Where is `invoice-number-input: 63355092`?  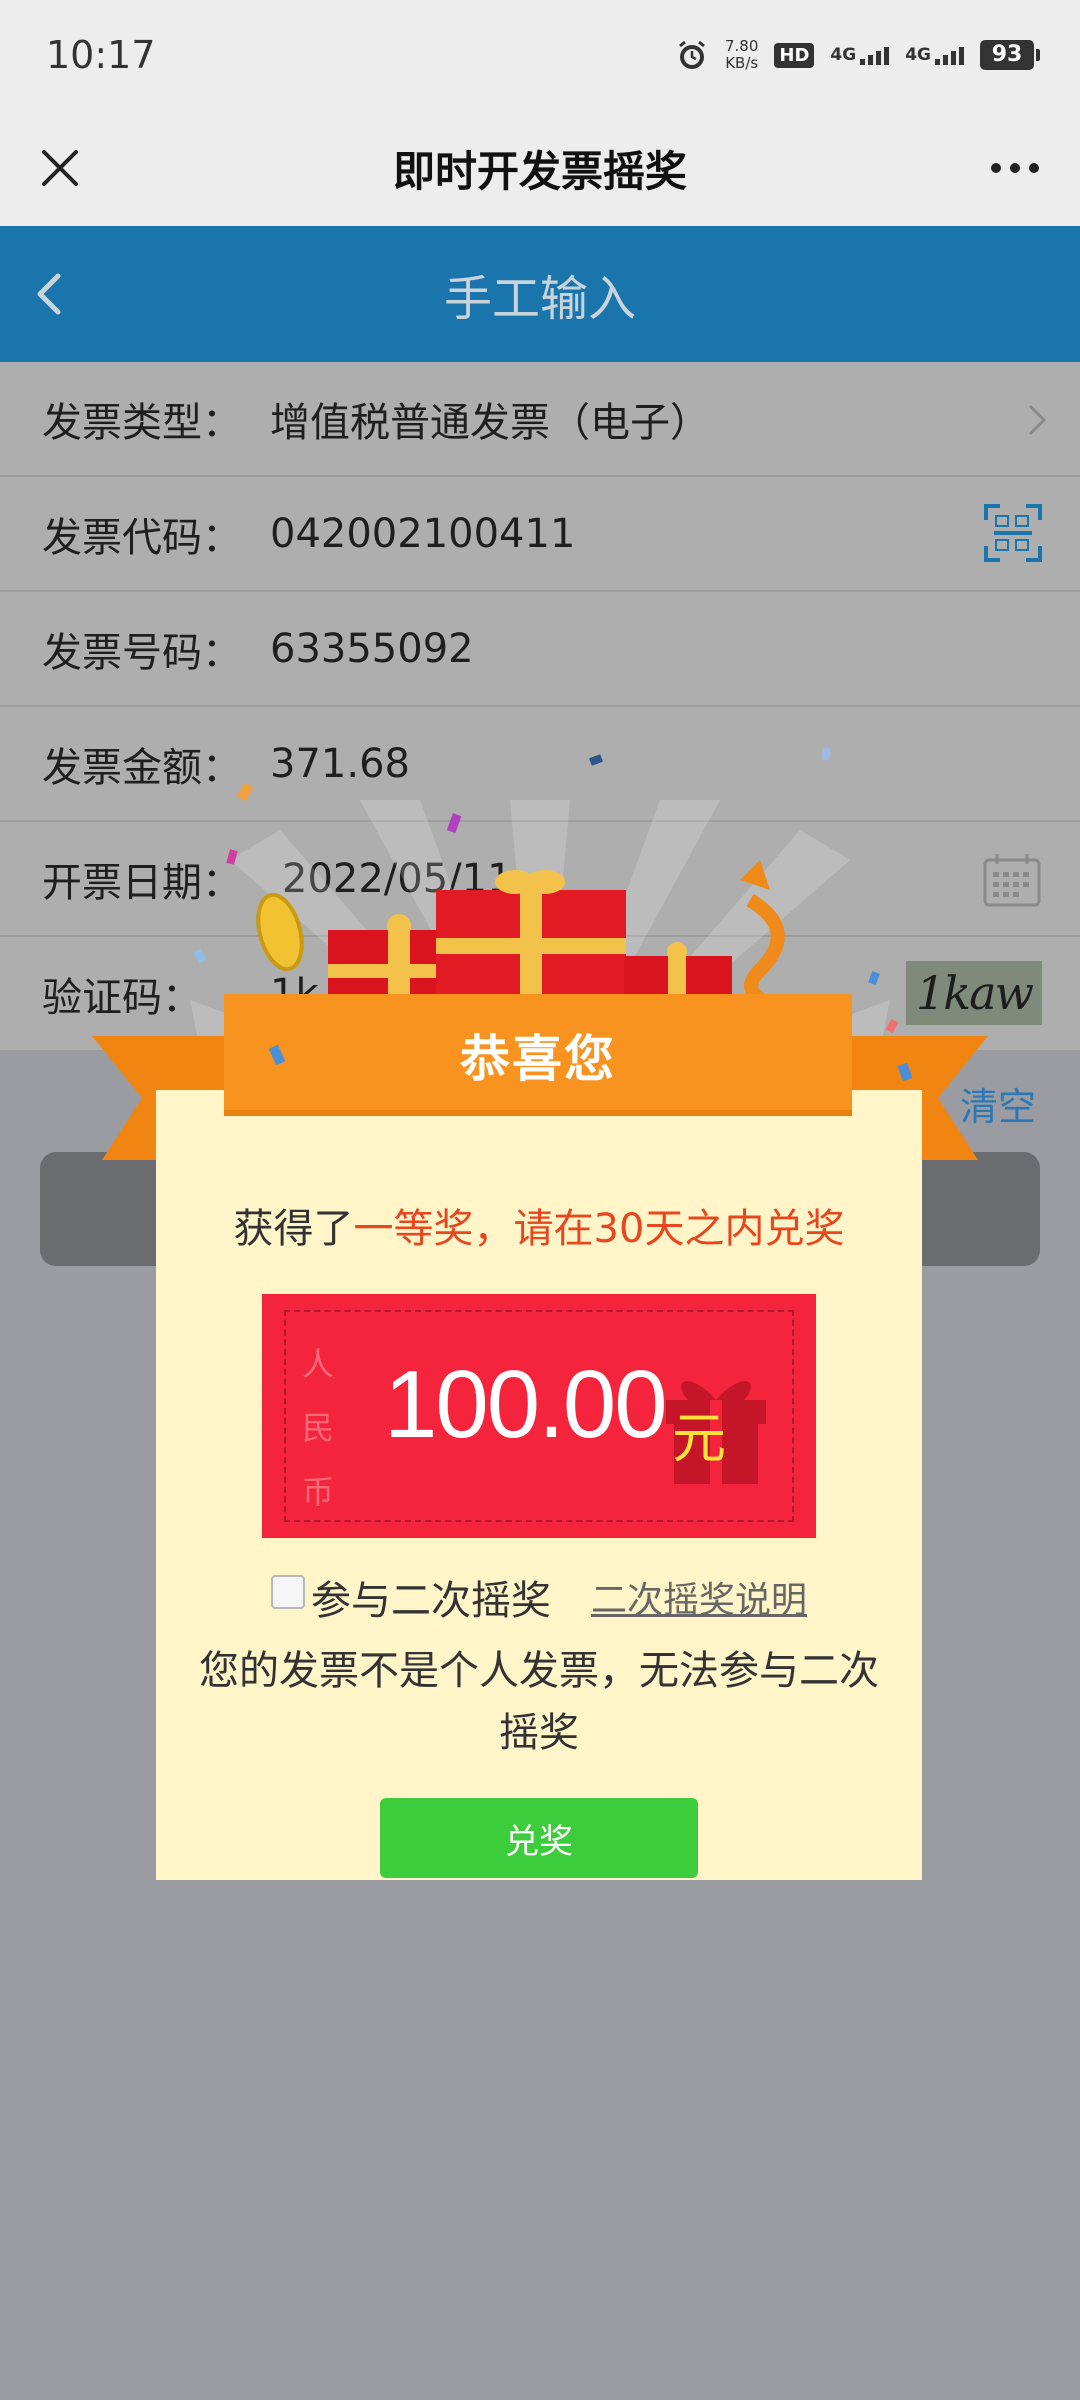
invoice-number-input: 63355092 is located at coordinates (372, 649).